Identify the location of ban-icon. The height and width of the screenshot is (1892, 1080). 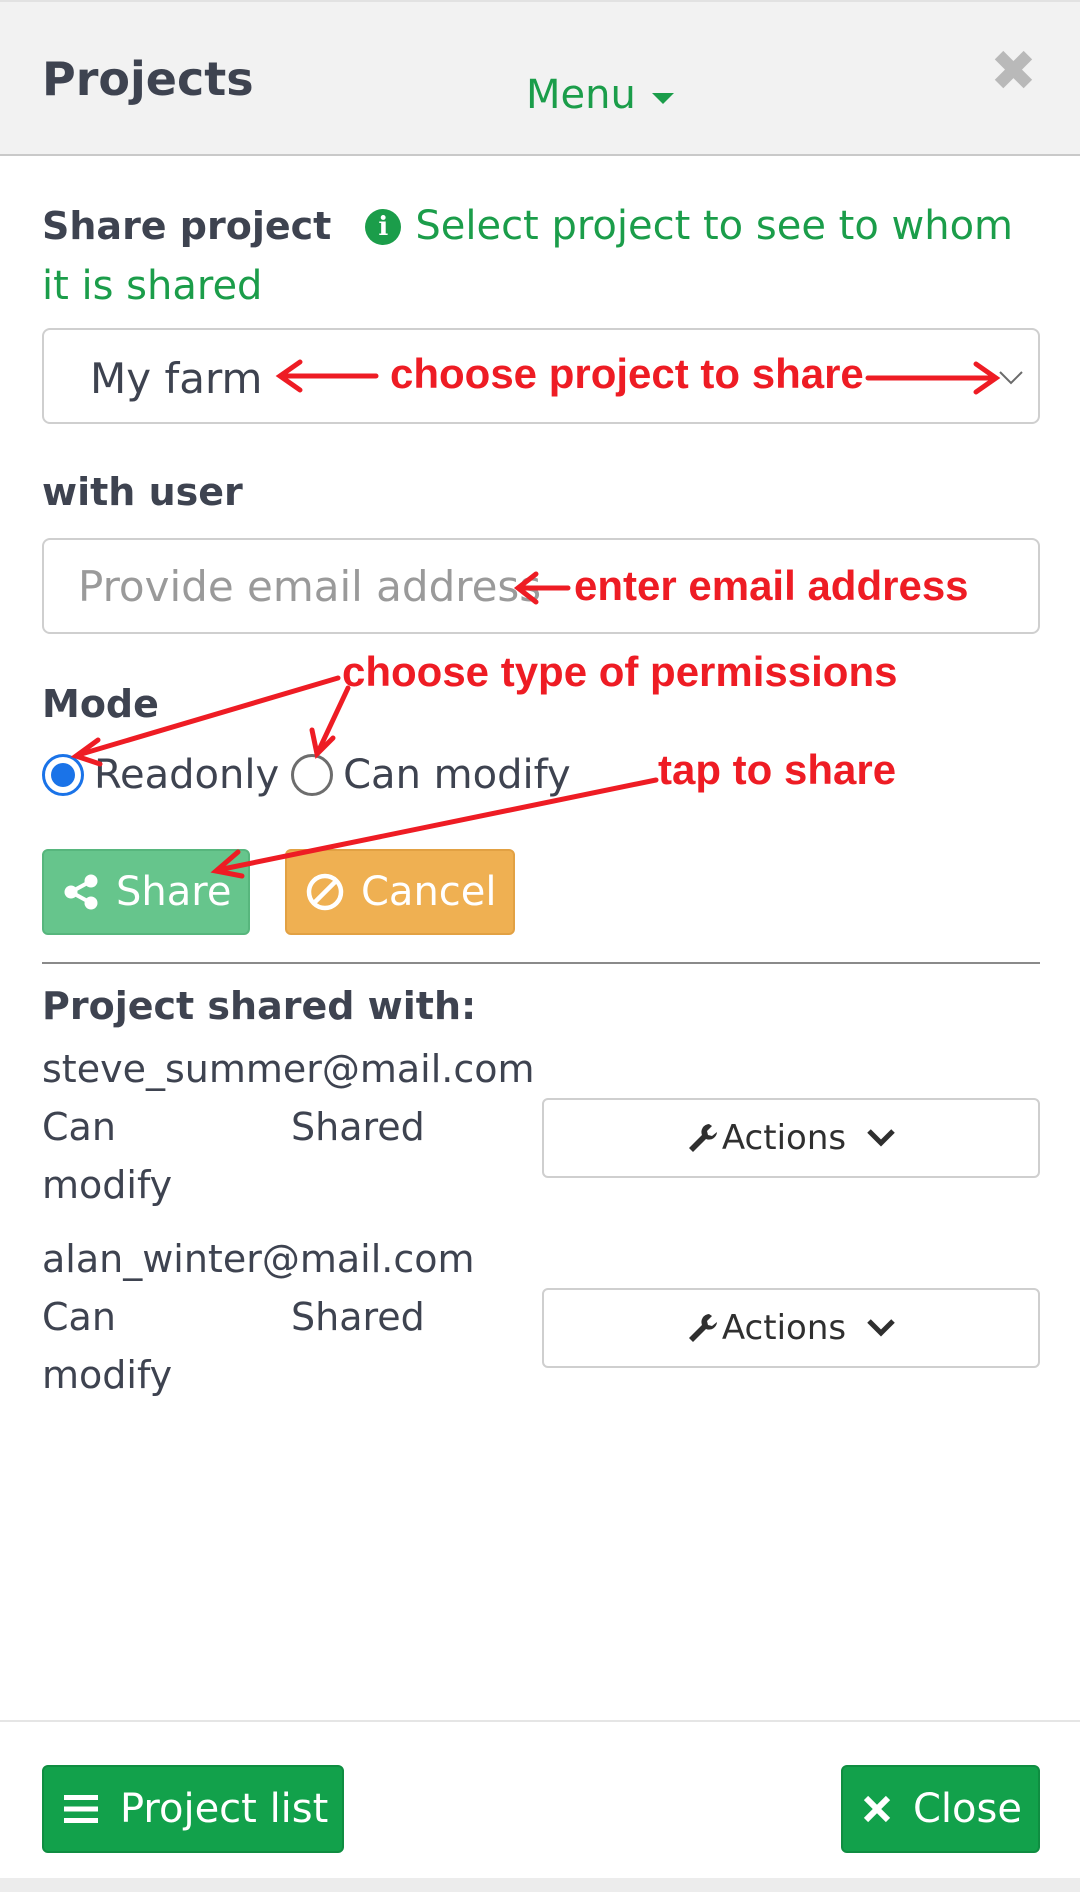
(325, 892).